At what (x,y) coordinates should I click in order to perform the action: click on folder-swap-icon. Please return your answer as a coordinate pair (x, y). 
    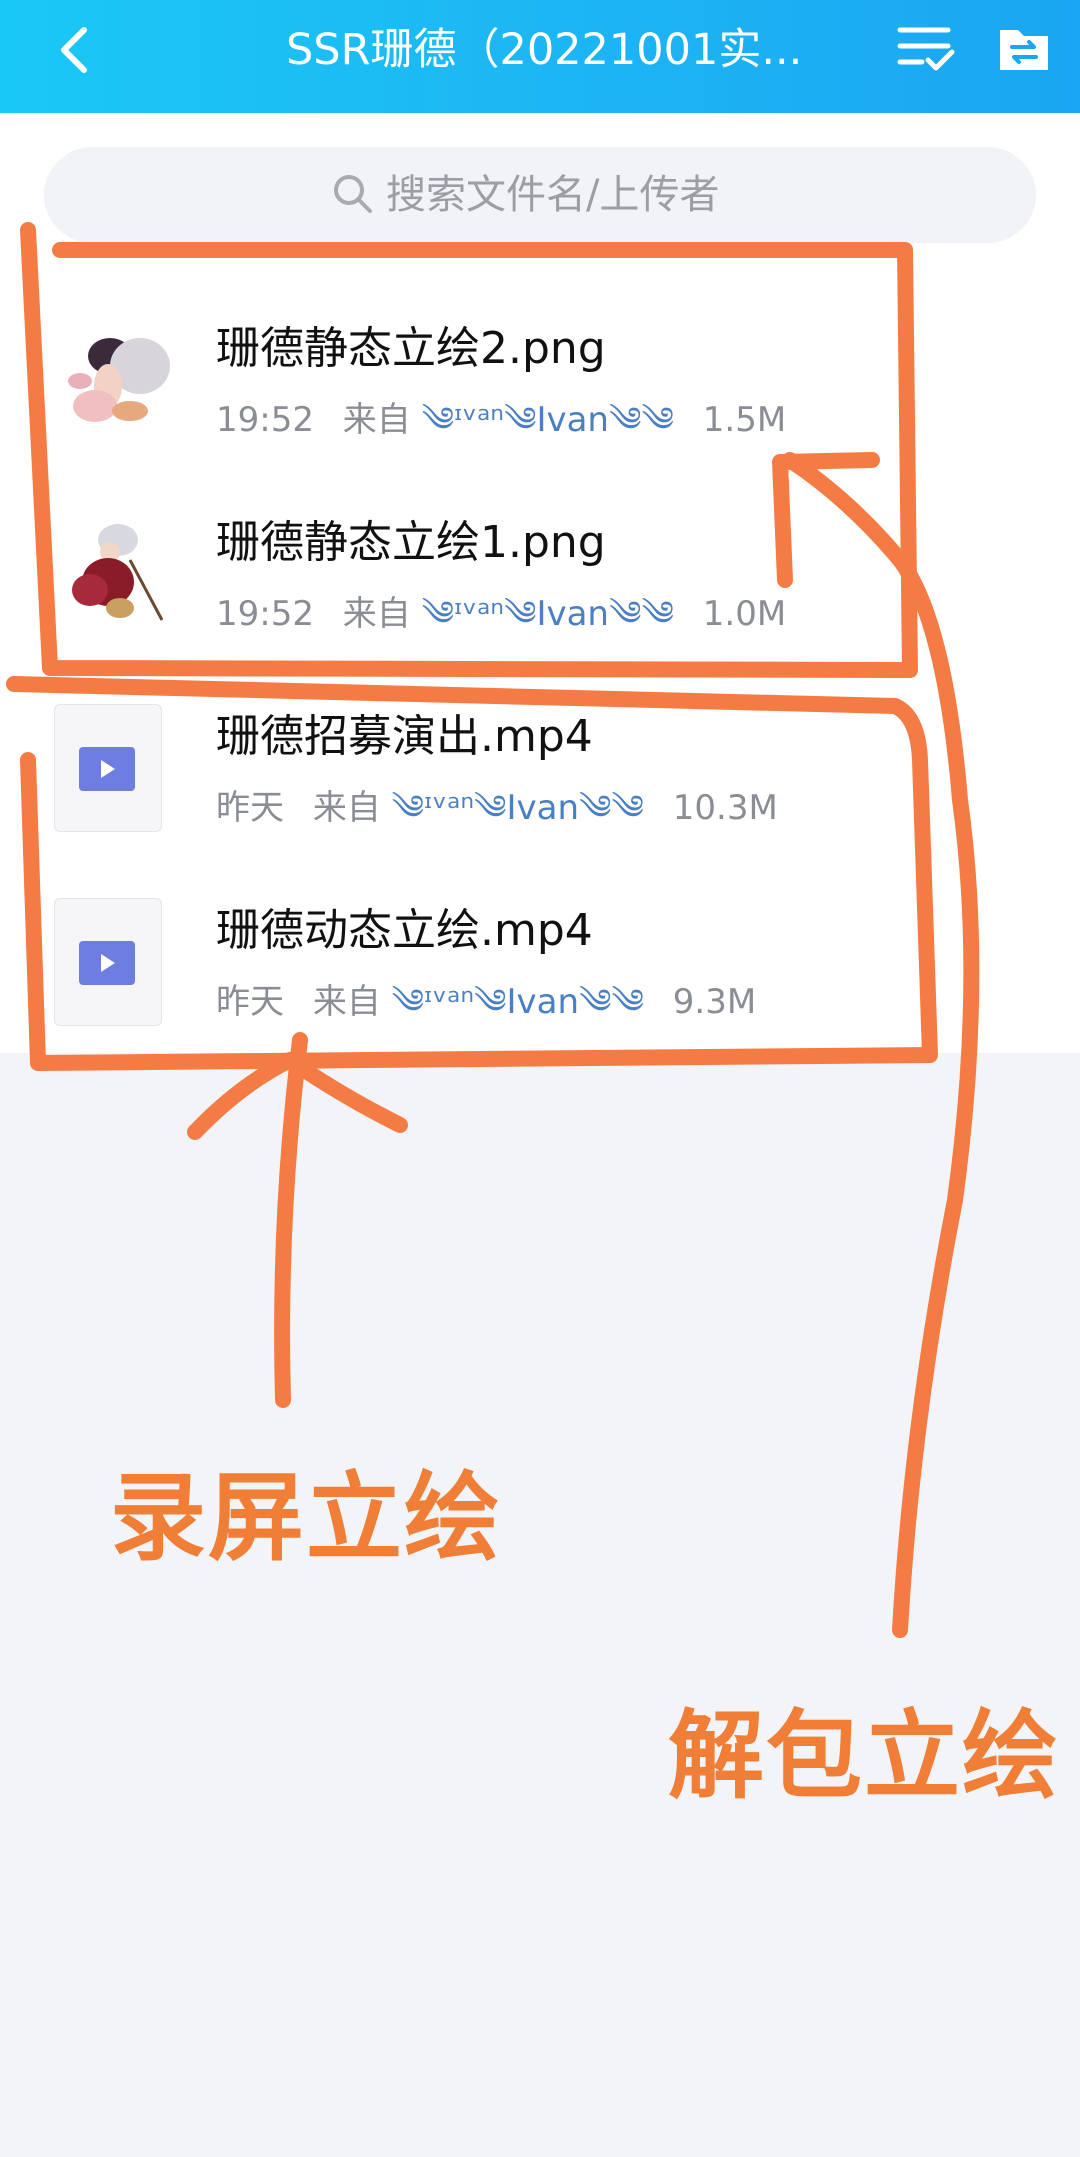
    Looking at the image, I should click on (1024, 50).